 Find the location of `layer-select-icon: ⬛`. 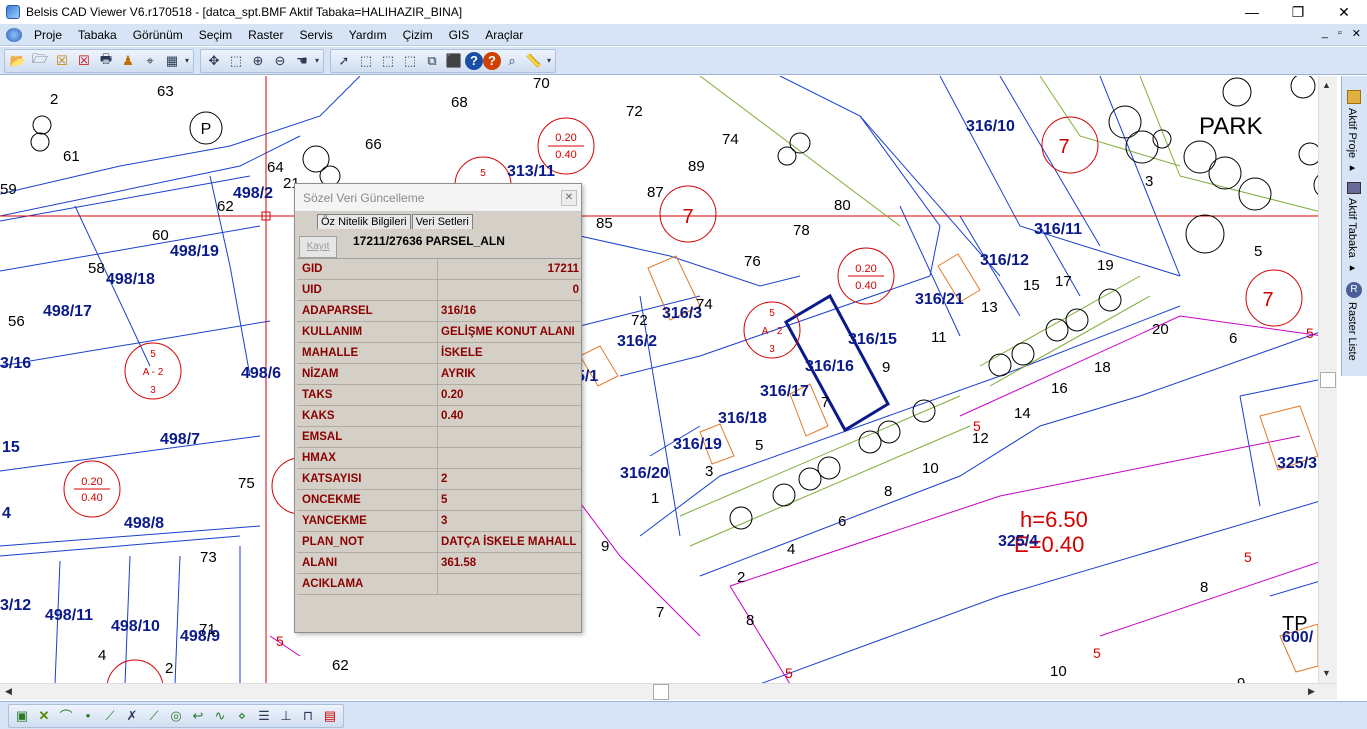

layer-select-icon: ⬛ is located at coordinates (454, 61).